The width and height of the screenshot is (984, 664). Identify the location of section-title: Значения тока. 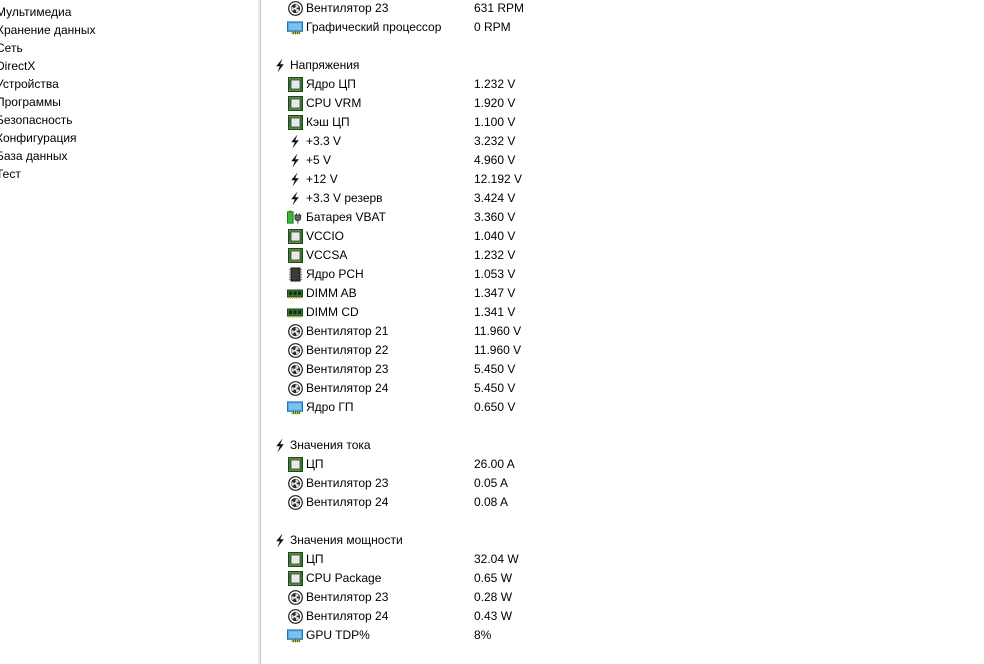
(330, 445).